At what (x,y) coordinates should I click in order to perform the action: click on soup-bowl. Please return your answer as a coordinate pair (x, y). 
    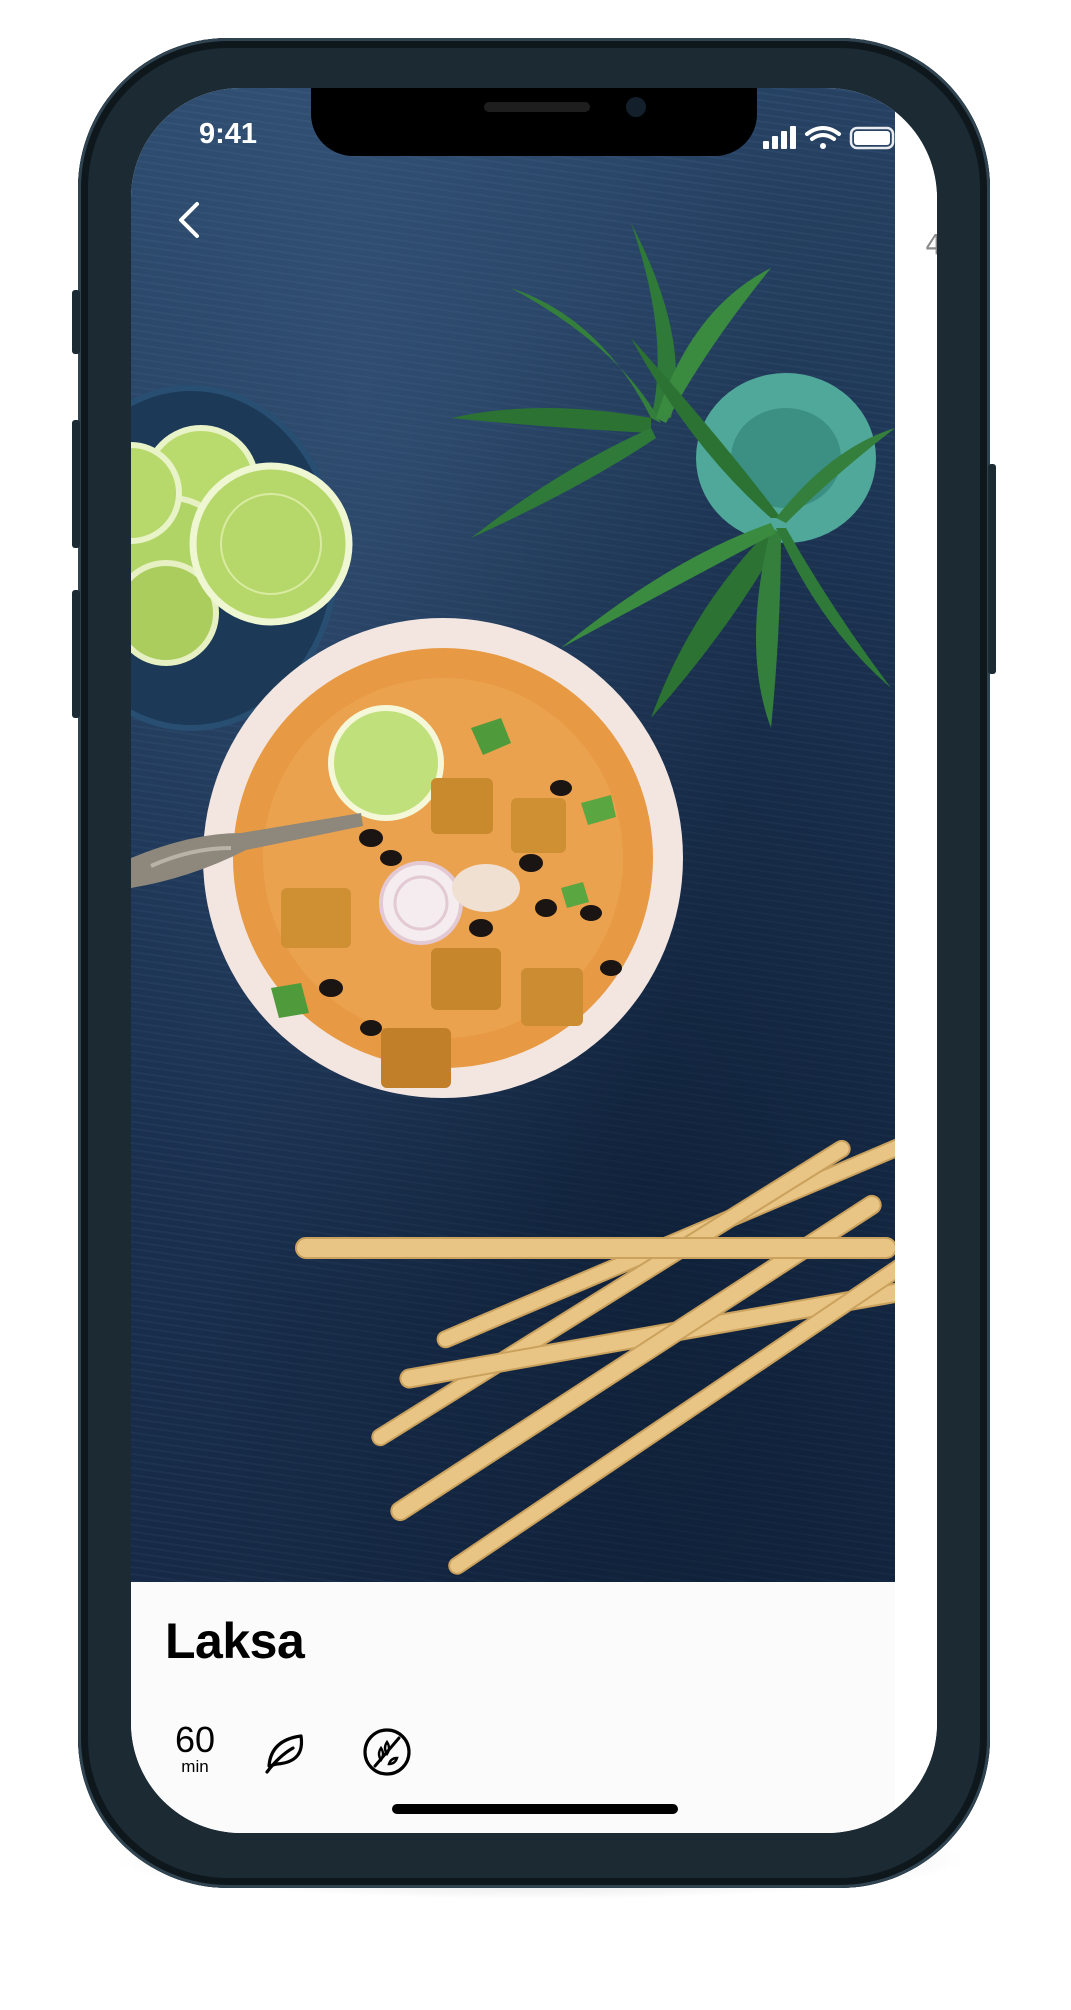
    Looking at the image, I should click on (443, 858).